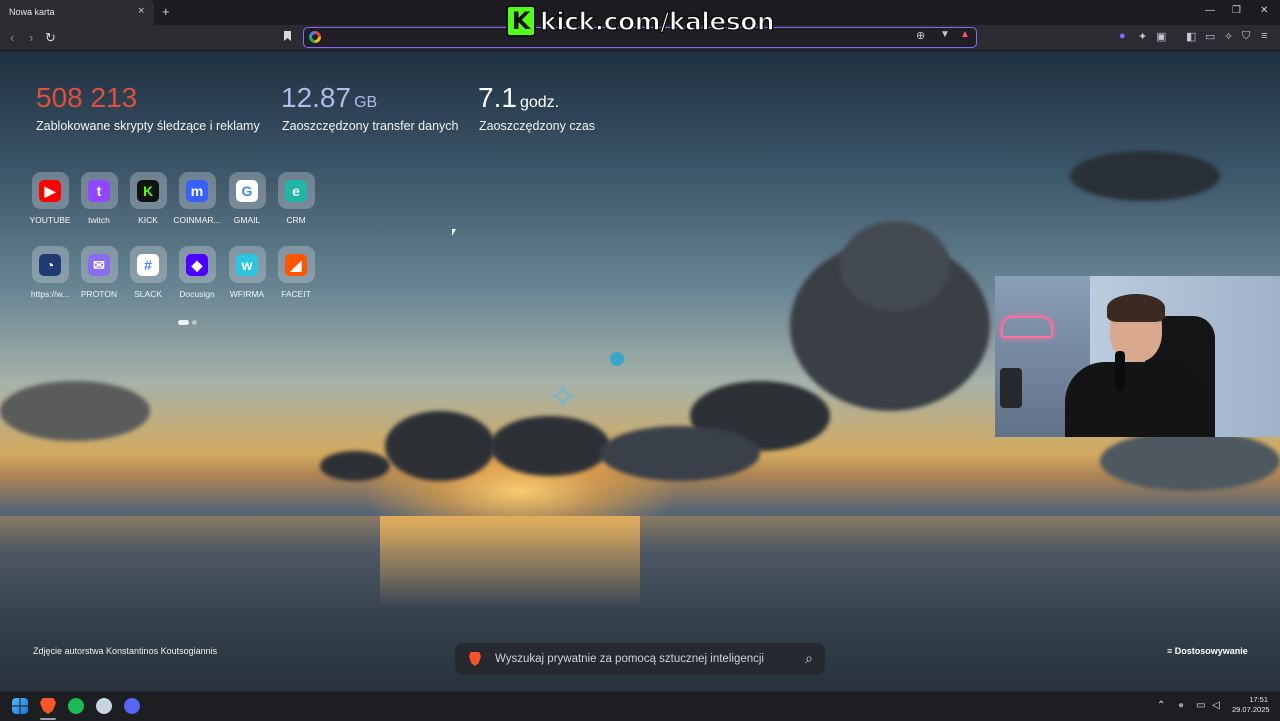 The height and width of the screenshot is (721, 1280). Describe the element at coordinates (640, 706) in the screenshot. I see `windows-taskbar: ⌃ ● ▭ ◁ 17:51 29.07.2025` at that location.